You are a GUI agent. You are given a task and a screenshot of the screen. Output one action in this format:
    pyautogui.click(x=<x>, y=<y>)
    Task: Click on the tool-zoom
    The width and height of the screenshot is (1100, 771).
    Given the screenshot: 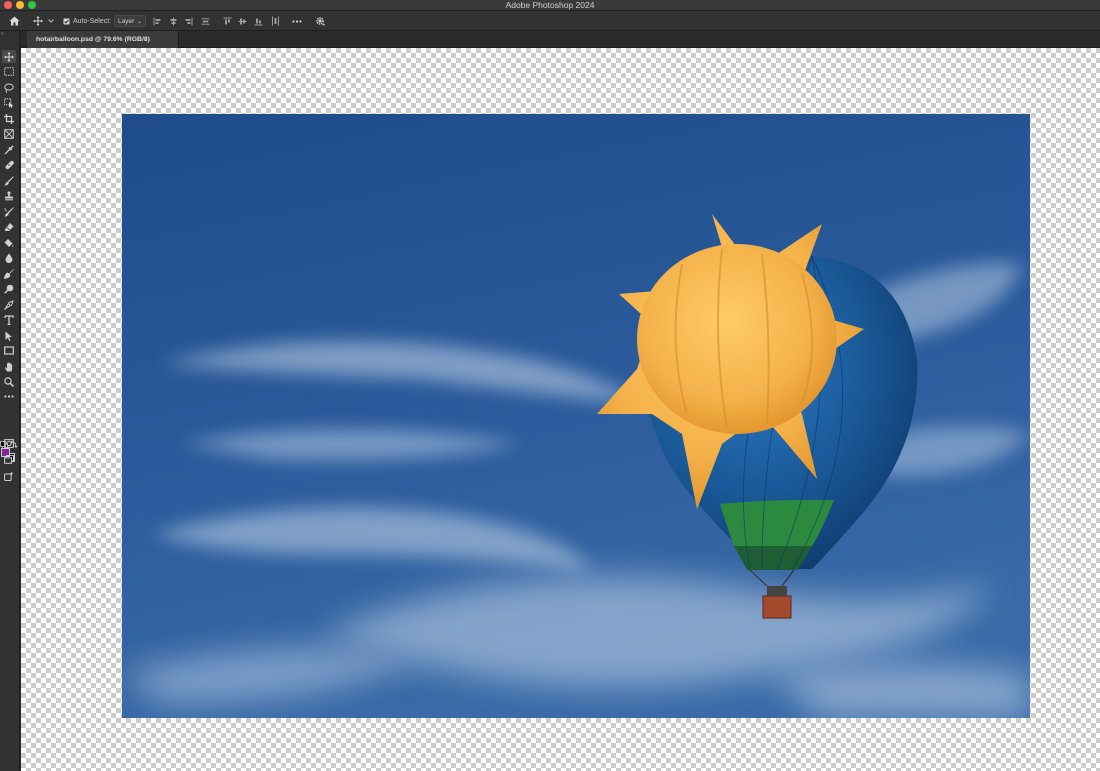 What is the action you would take?
    pyautogui.click(x=9, y=381)
    